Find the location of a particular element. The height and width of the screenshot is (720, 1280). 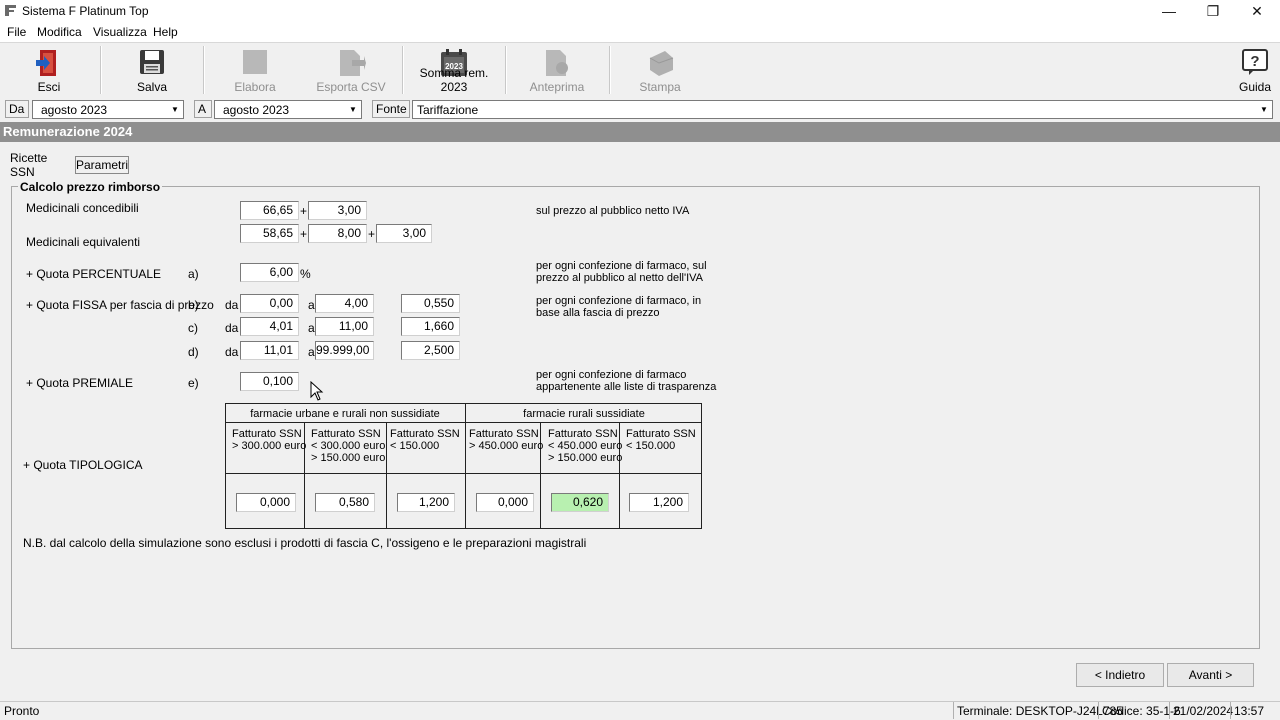

da-label-b: da is located at coordinates (232, 305).